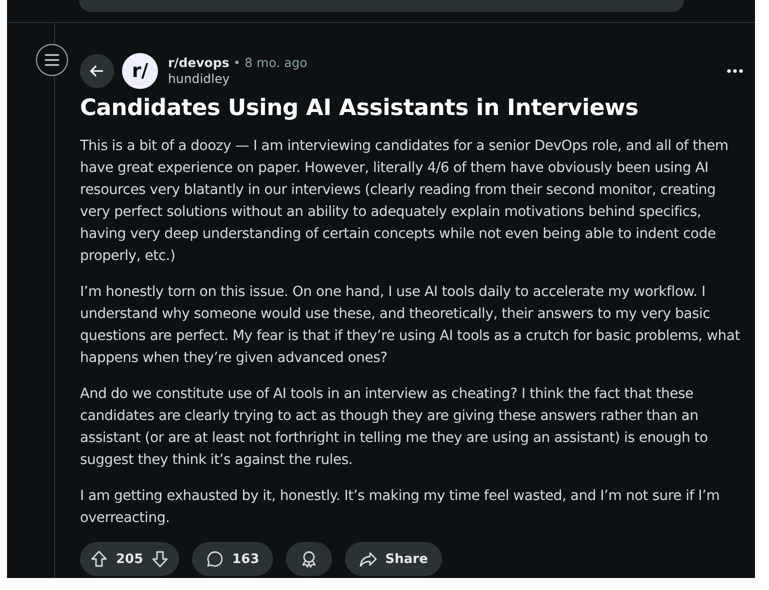  I want to click on downvote-icon, so click(160, 559).